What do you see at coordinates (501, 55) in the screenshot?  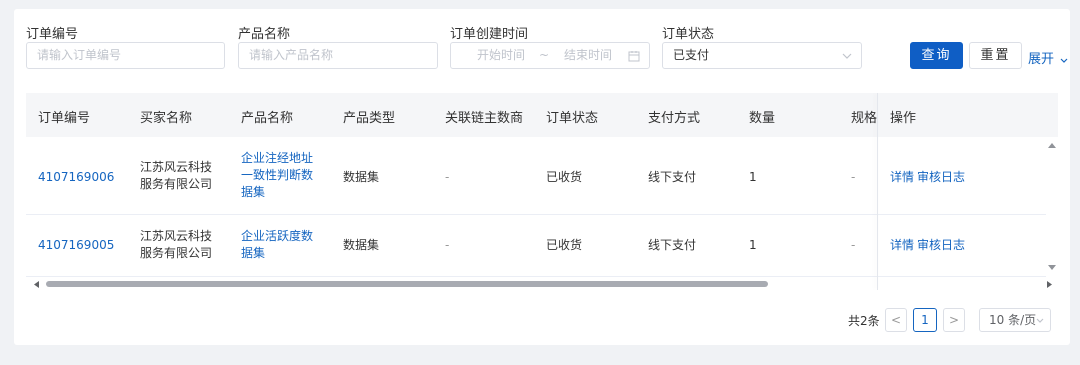 I see `start-time-input: 开始时间` at bounding box center [501, 55].